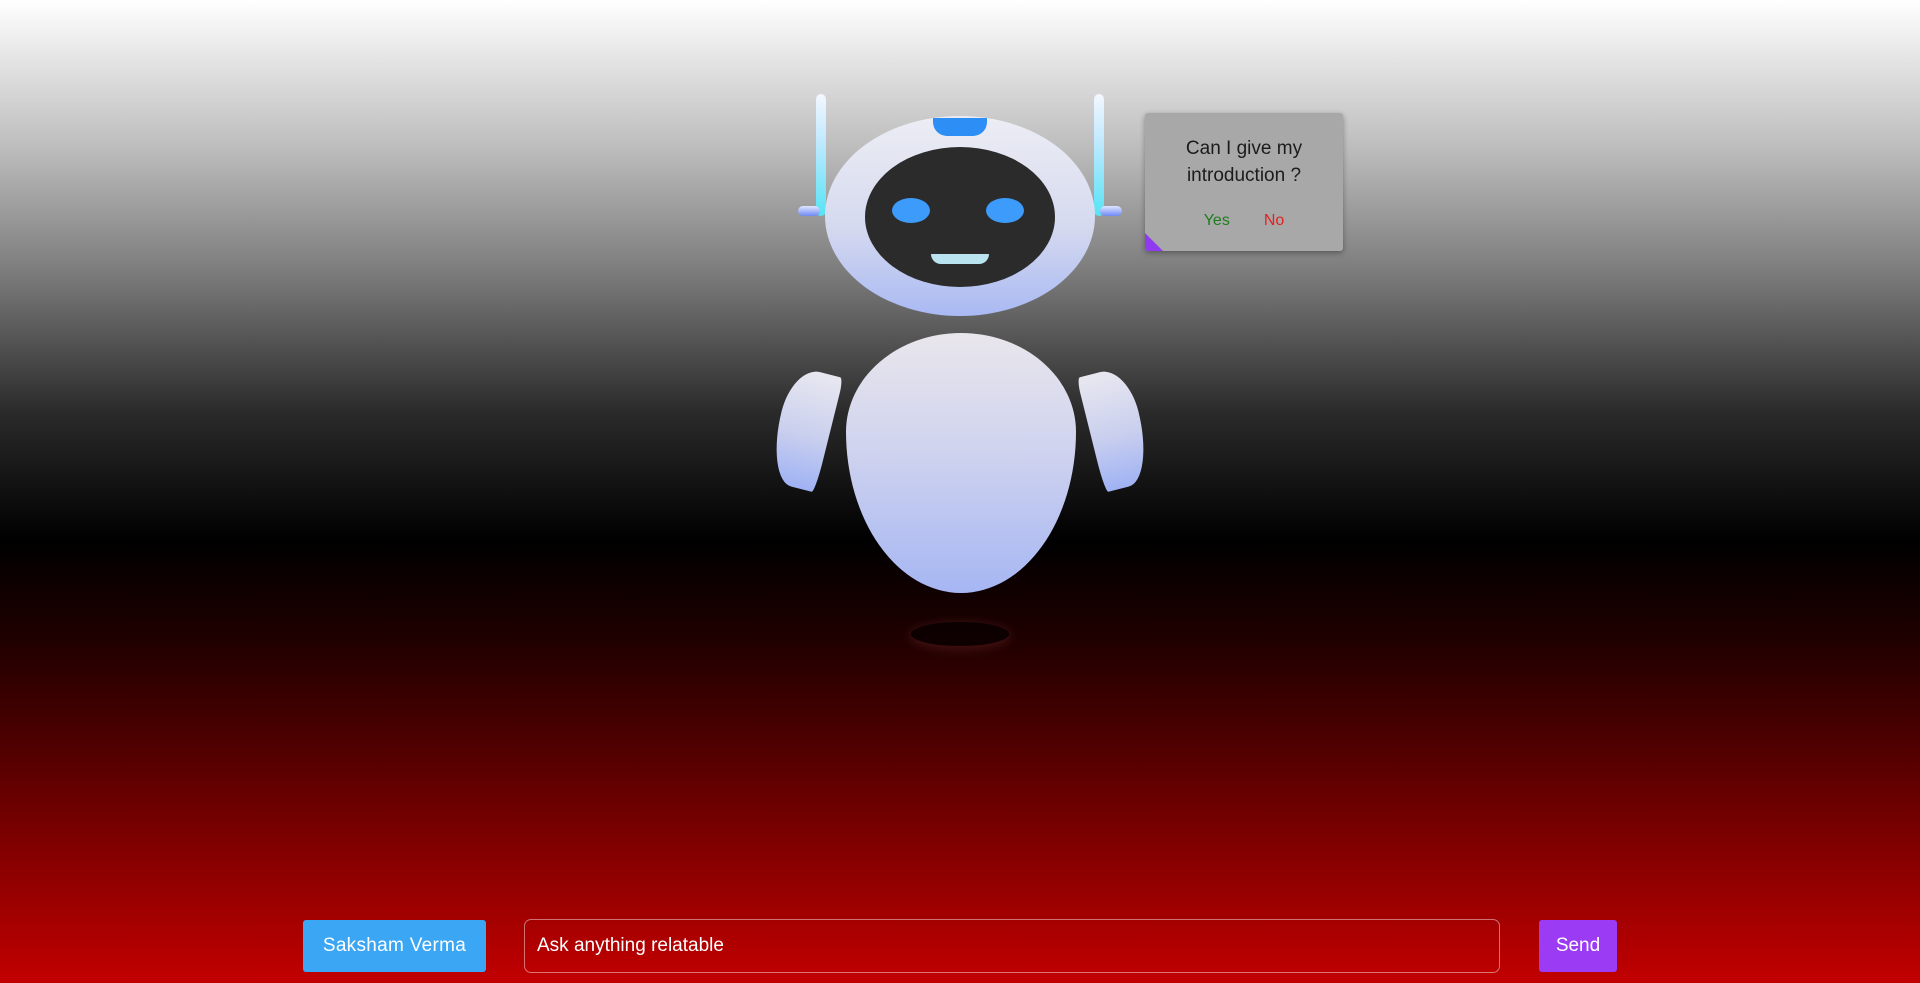 The image size is (1920, 983). Describe the element at coordinates (1111, 211) in the screenshot. I see `right-ear` at that location.